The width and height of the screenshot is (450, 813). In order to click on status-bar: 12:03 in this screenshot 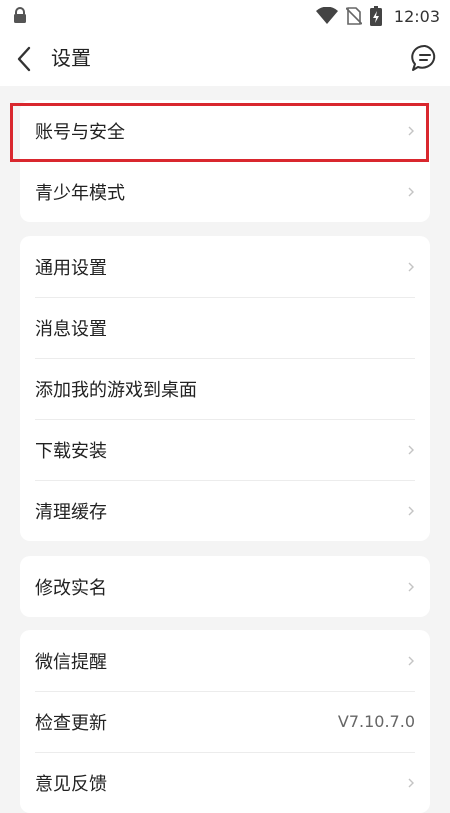, I will do `click(225, 16)`.